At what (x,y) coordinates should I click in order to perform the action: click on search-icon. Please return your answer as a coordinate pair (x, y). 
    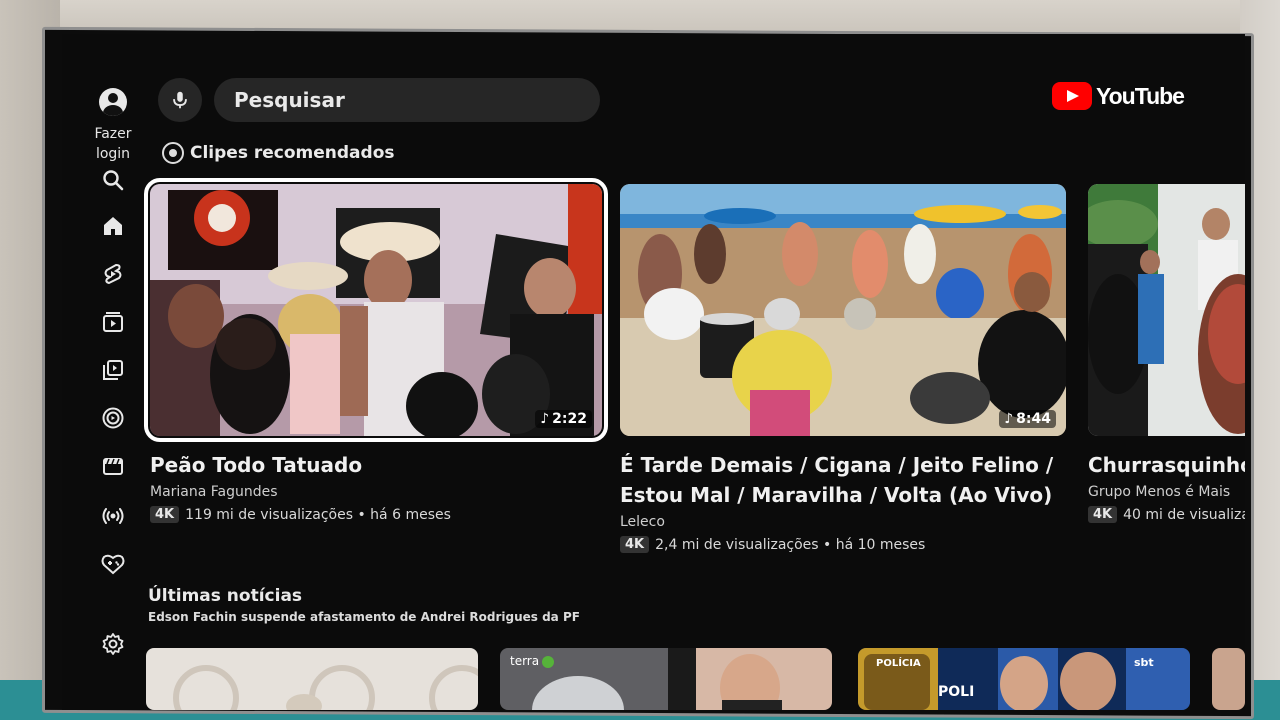
    Looking at the image, I should click on (113, 180).